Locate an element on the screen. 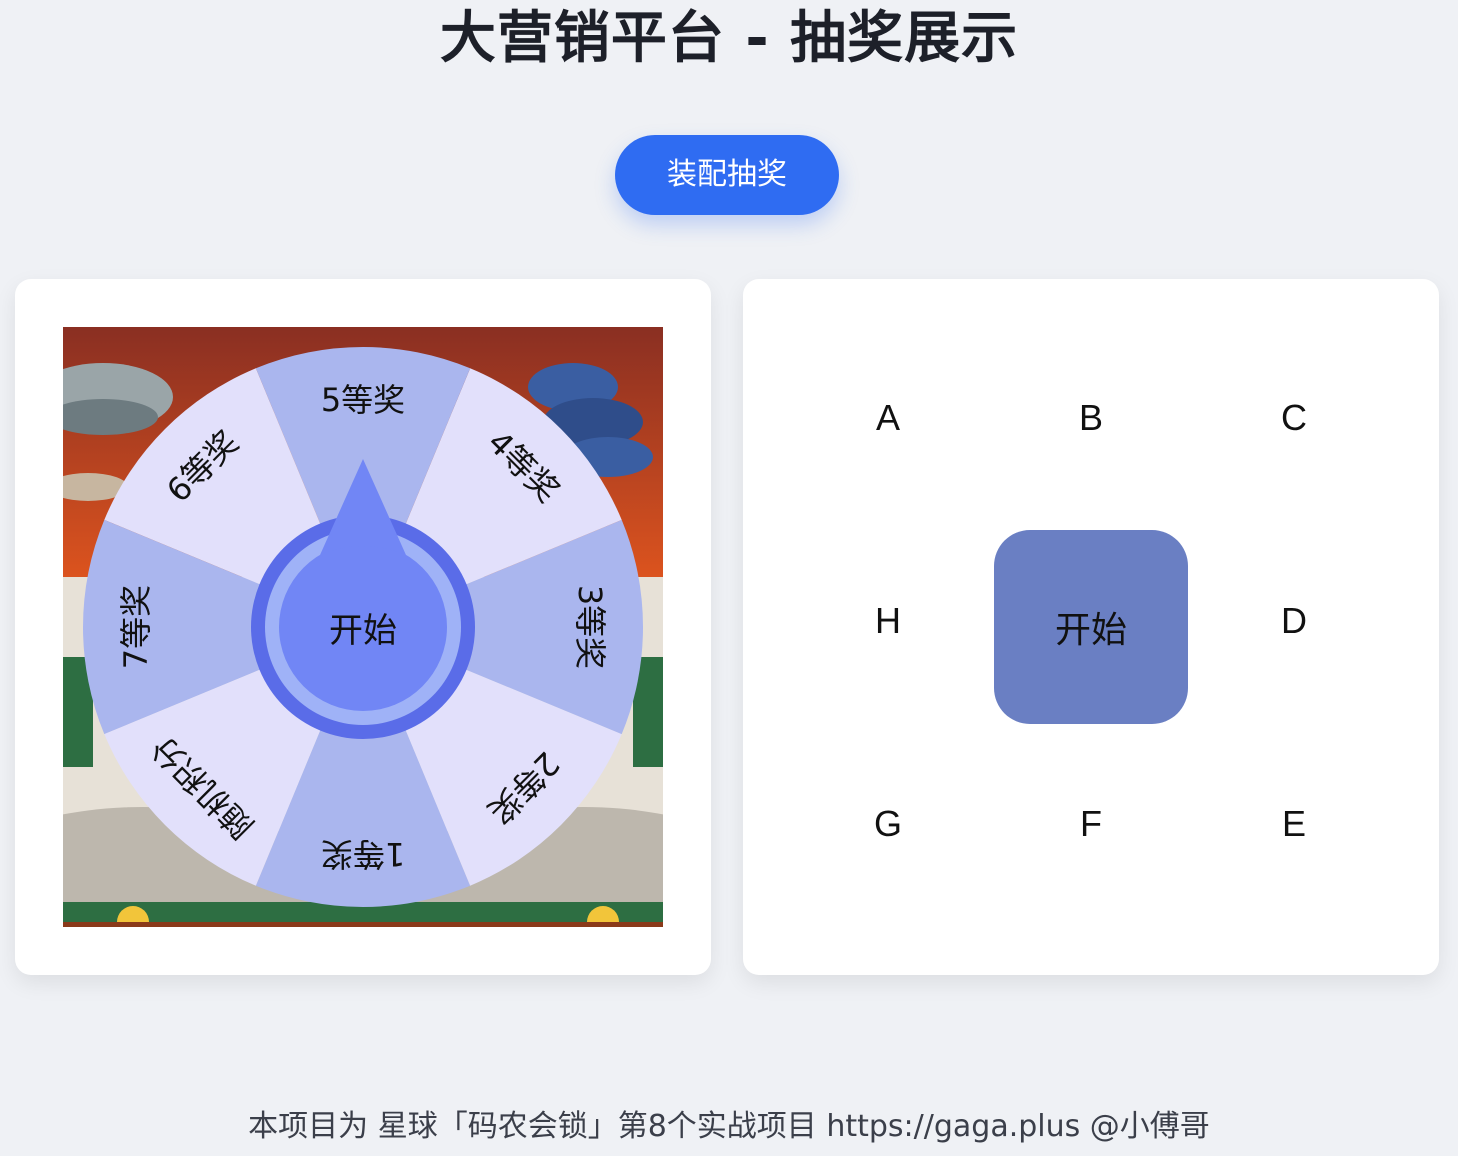  wheel-start-label: 开始 is located at coordinates (363, 631).